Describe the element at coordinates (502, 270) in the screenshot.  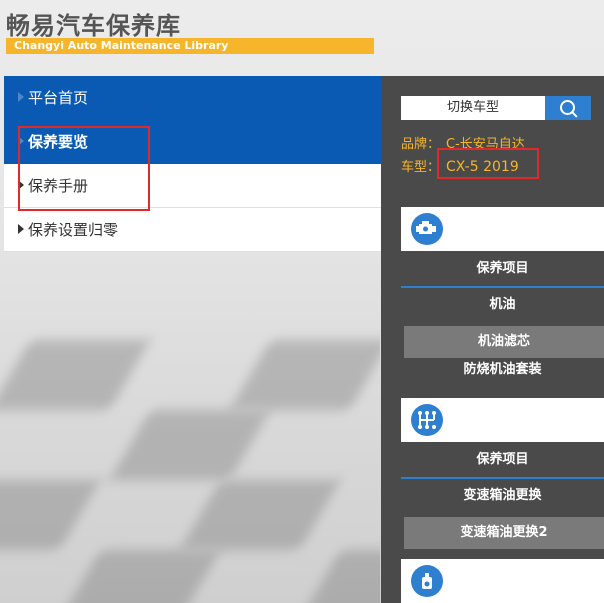
I see `section1-title: 保养项目` at that location.